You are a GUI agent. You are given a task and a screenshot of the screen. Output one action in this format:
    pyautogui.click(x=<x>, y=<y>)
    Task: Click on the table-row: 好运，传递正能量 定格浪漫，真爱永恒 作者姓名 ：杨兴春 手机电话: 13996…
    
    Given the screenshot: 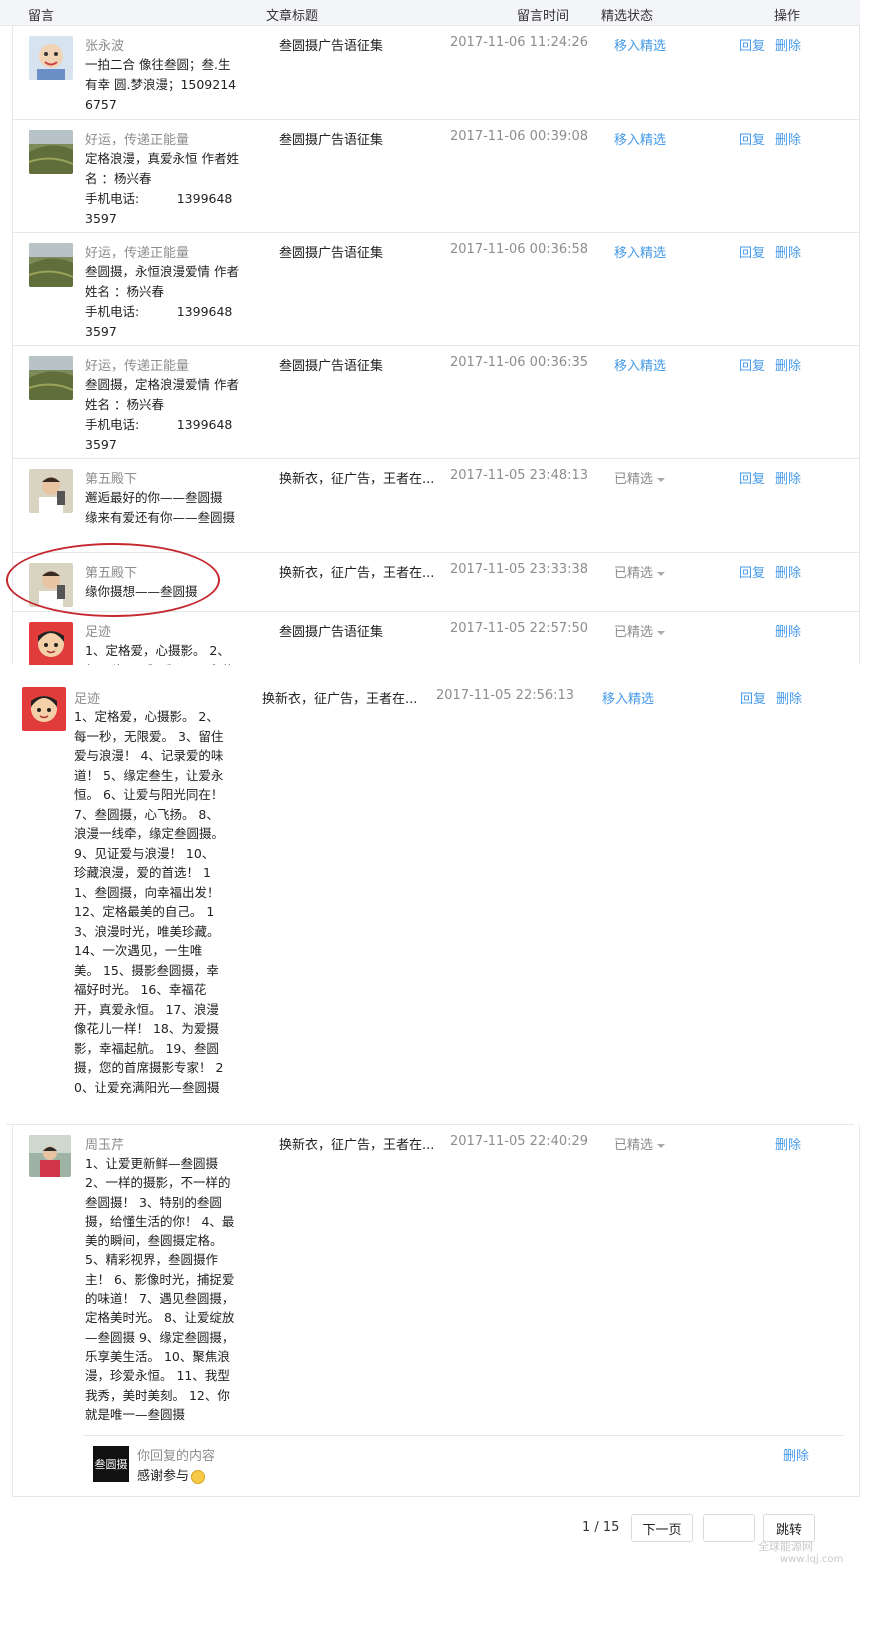 What is the action you would take?
    pyautogui.click(x=436, y=176)
    